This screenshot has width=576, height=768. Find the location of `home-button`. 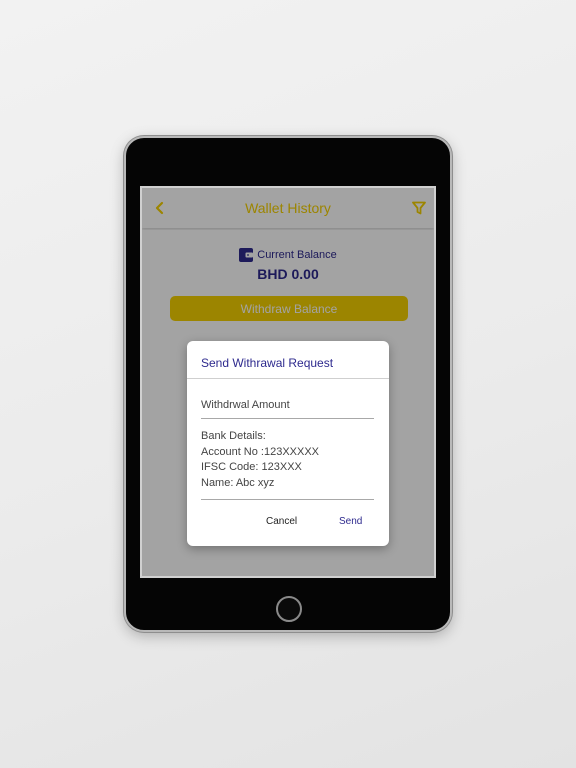

home-button is located at coordinates (289, 609).